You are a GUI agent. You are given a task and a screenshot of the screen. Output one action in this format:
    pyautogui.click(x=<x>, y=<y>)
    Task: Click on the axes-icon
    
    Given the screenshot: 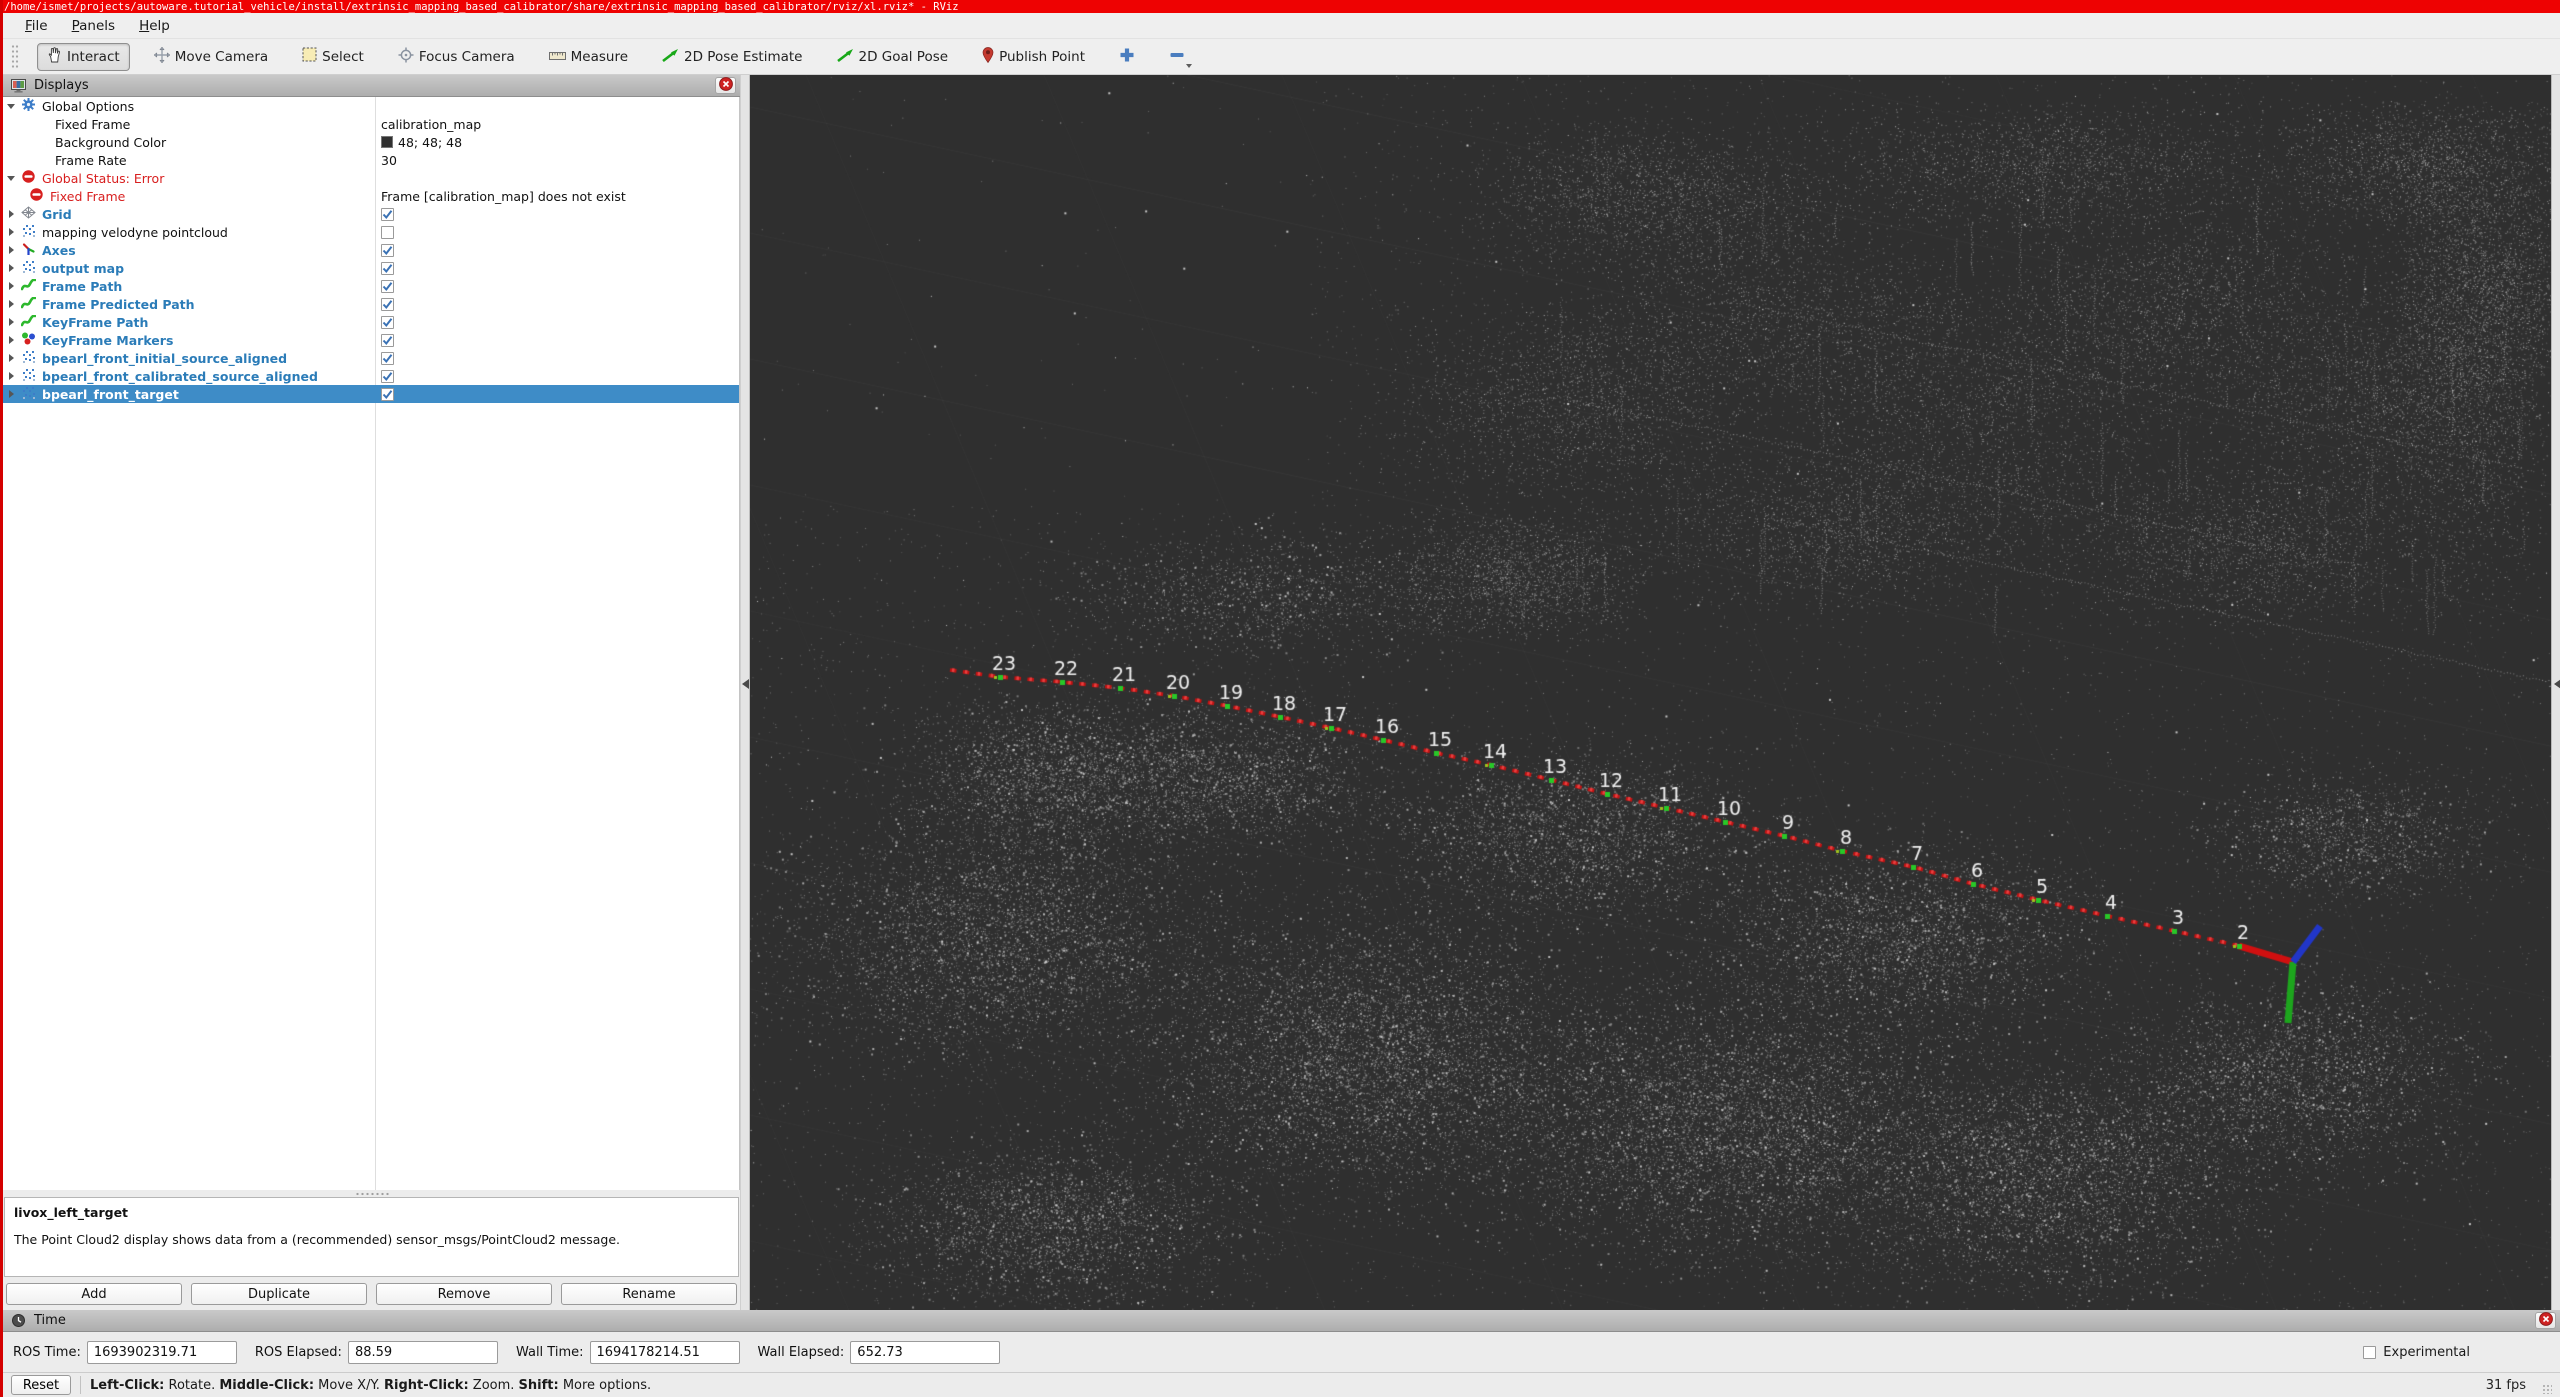 What is the action you would take?
    pyautogui.click(x=28, y=250)
    